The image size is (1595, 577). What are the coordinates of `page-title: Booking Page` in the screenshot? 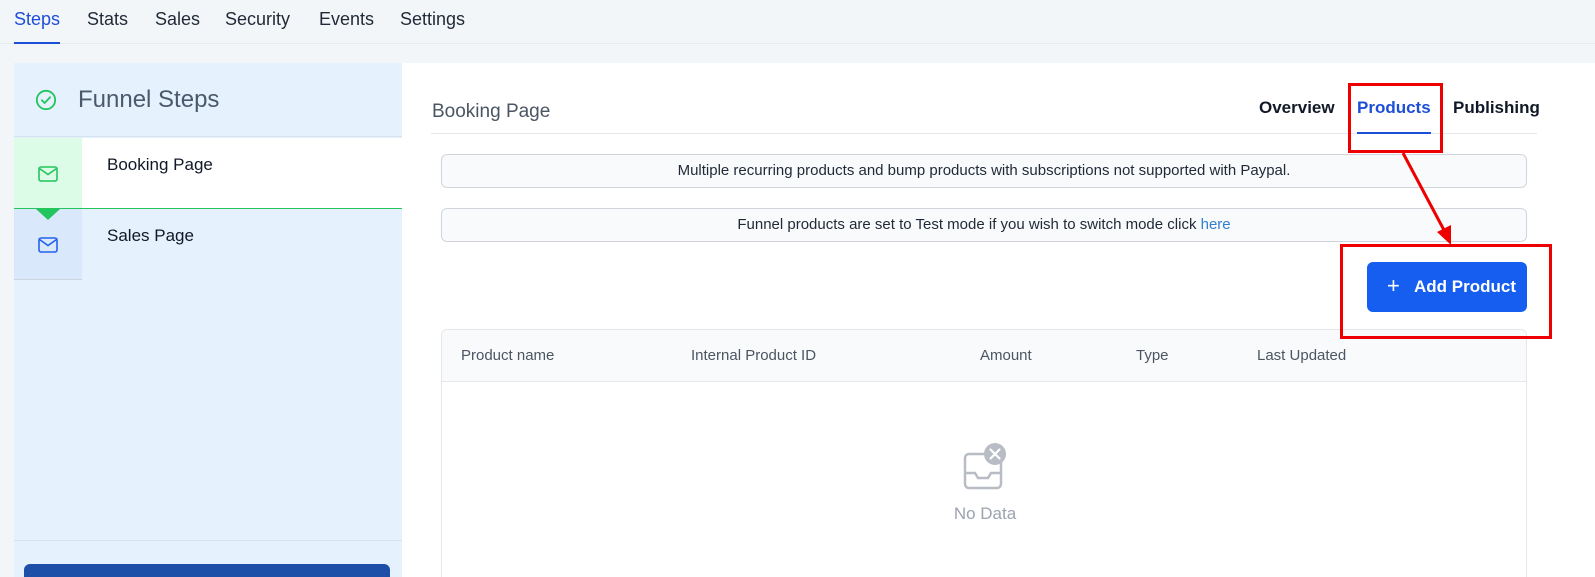 It's located at (491, 111).